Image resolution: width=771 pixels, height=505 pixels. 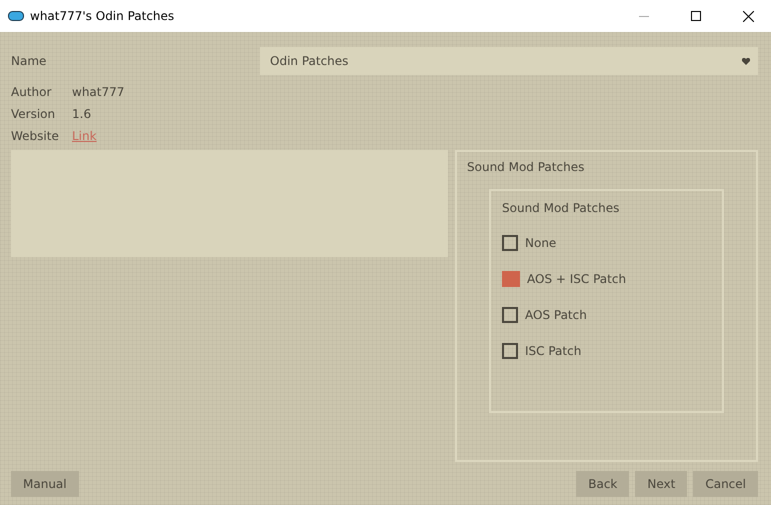 I want to click on close-icon, so click(x=748, y=16).